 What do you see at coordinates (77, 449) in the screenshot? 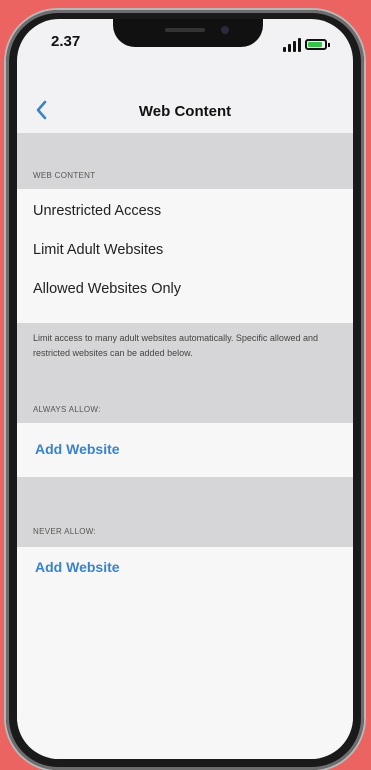
I see `always-allow-add-website-button: Add Website` at bounding box center [77, 449].